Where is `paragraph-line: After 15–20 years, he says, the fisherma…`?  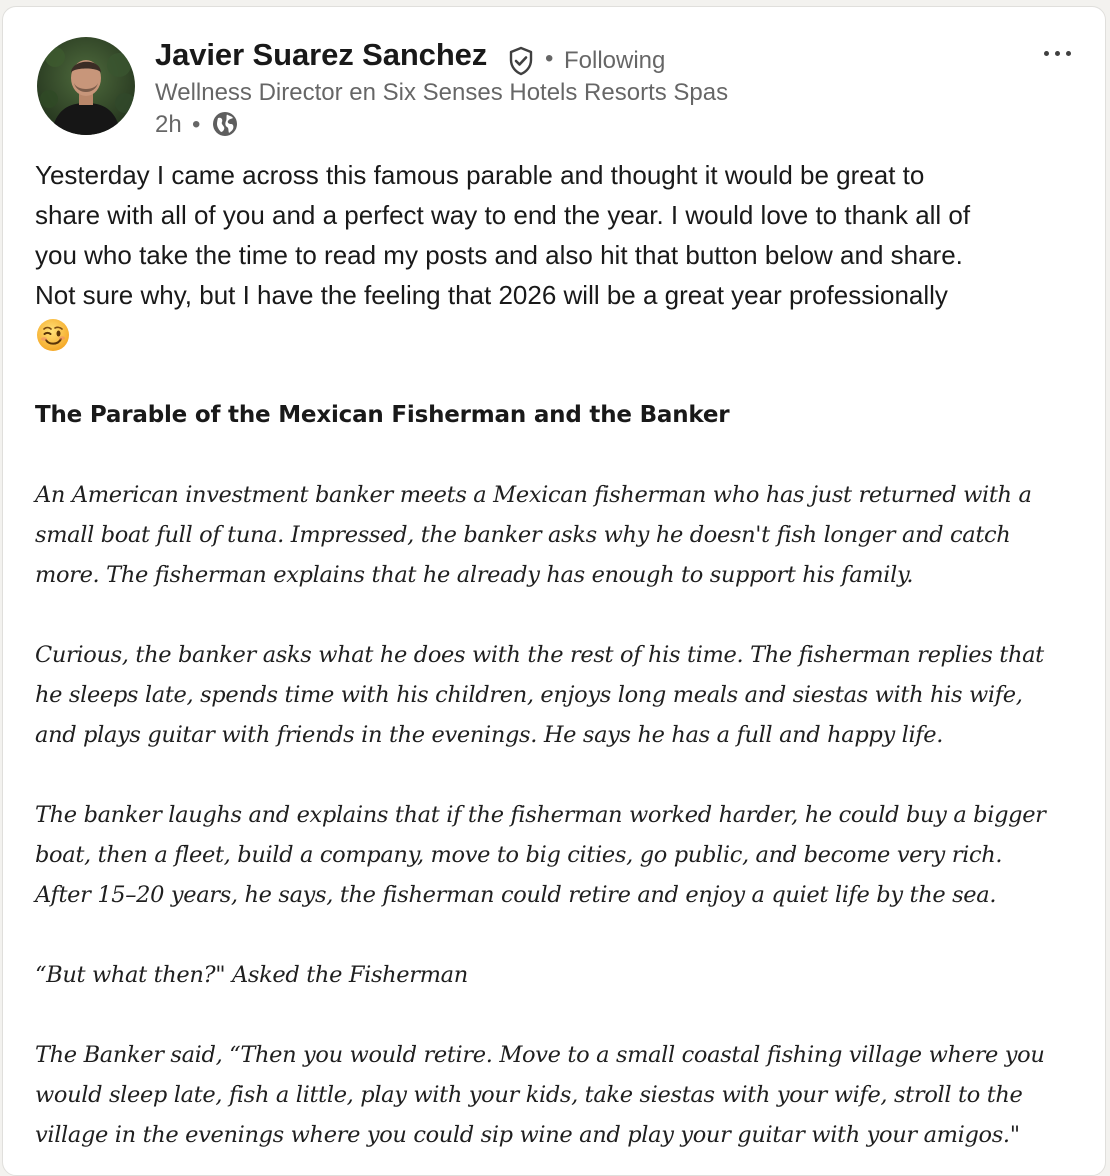 paragraph-line: After 15–20 years, he says, the fisherma… is located at coordinates (516, 895).